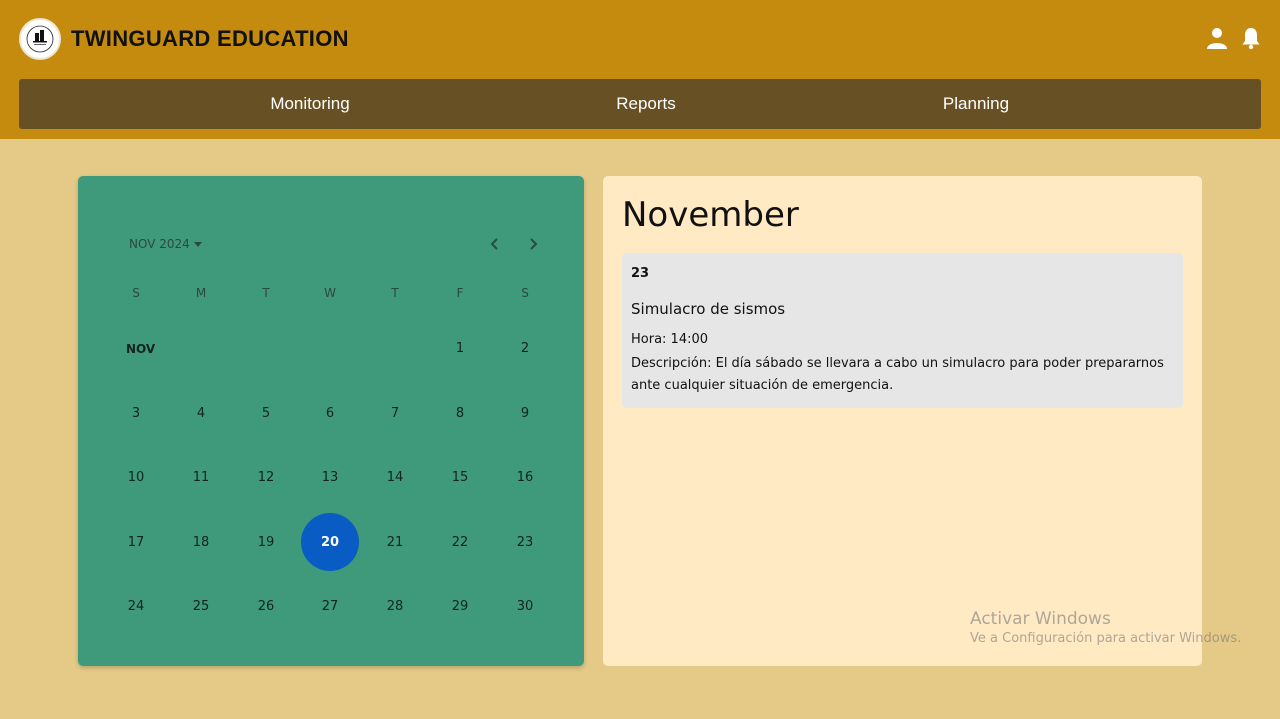 The image size is (1280, 719). What do you see at coordinates (525, 606) in the screenshot?
I see `calendar-day: 30` at bounding box center [525, 606].